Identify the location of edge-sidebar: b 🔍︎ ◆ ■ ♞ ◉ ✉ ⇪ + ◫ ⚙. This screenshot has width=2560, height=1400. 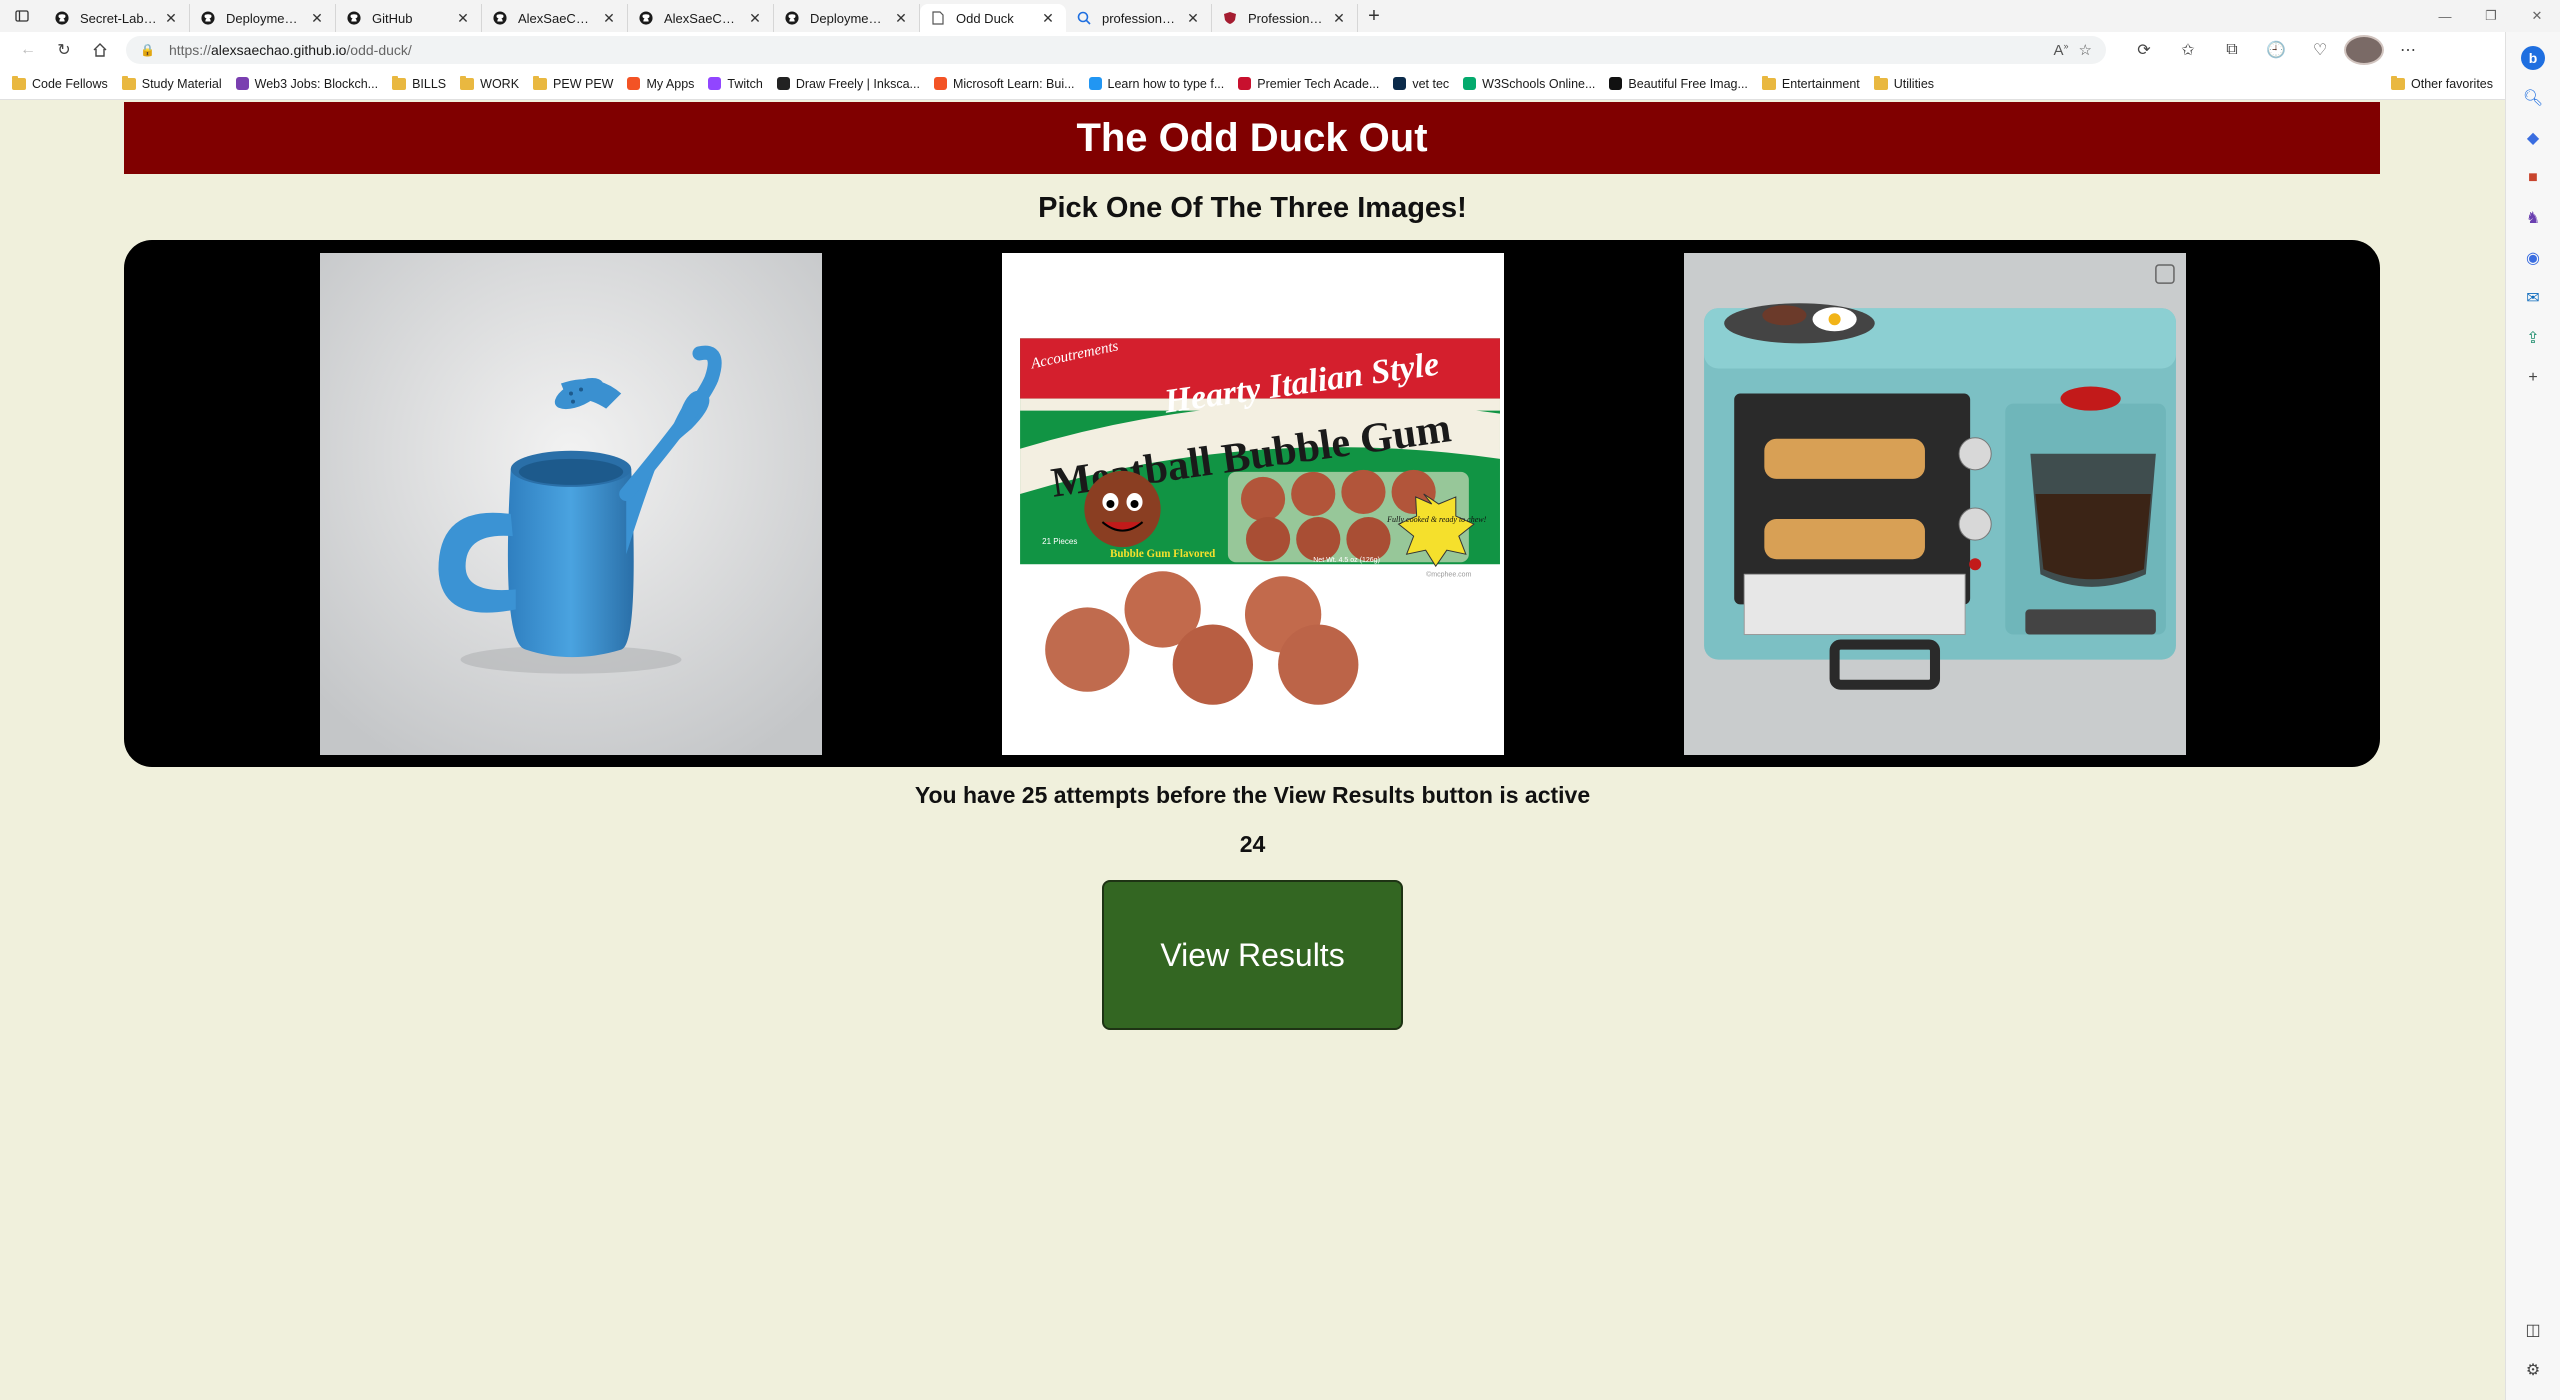
(2532, 716).